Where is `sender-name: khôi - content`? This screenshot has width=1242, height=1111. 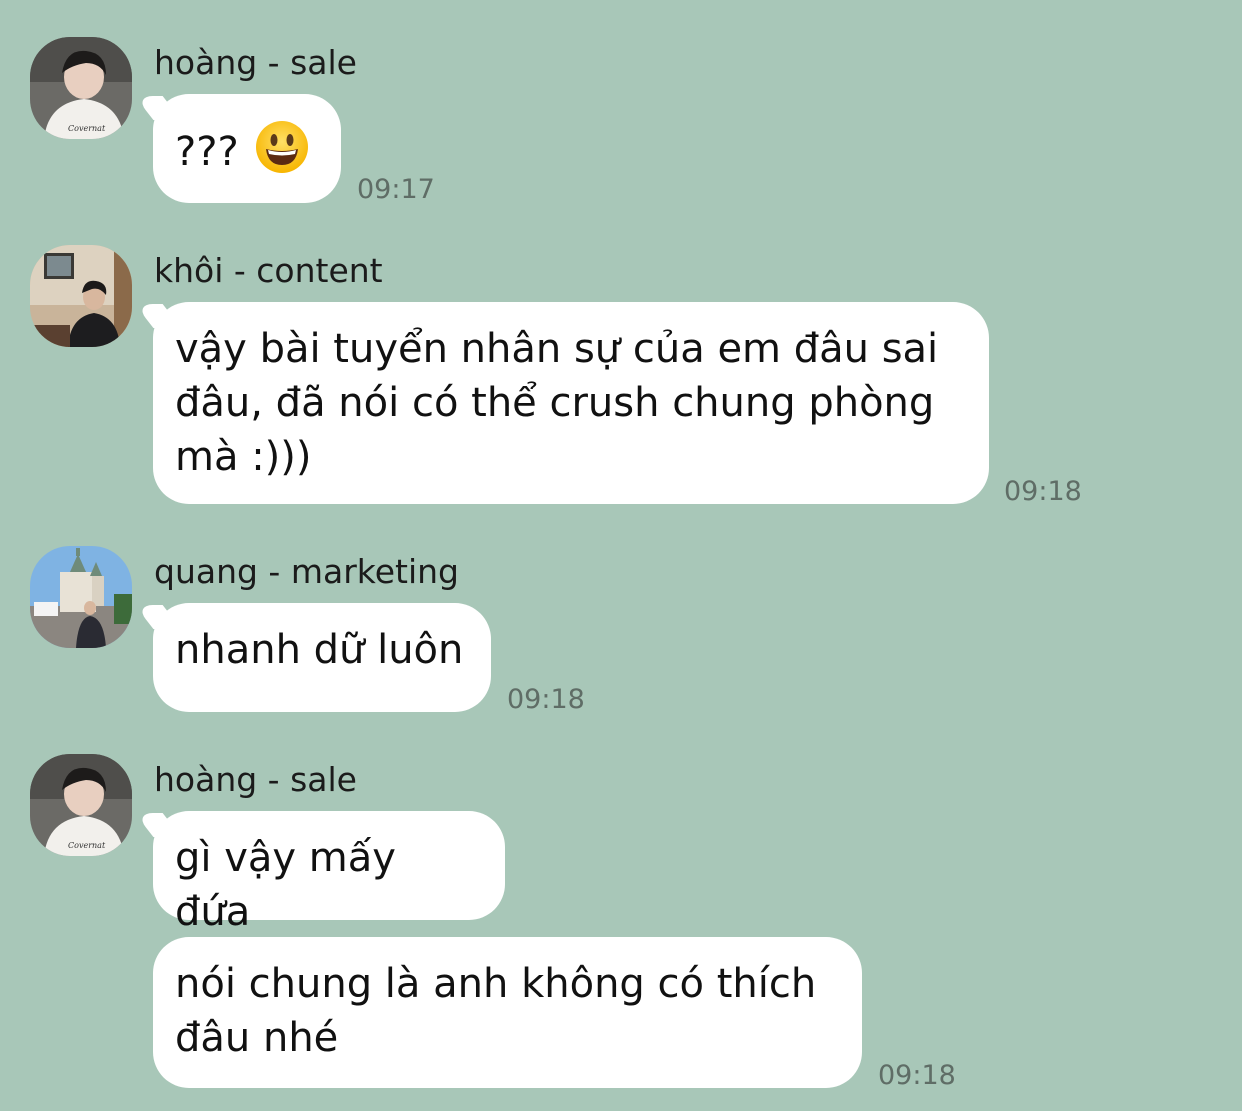 sender-name: khôi - content is located at coordinates (268, 270).